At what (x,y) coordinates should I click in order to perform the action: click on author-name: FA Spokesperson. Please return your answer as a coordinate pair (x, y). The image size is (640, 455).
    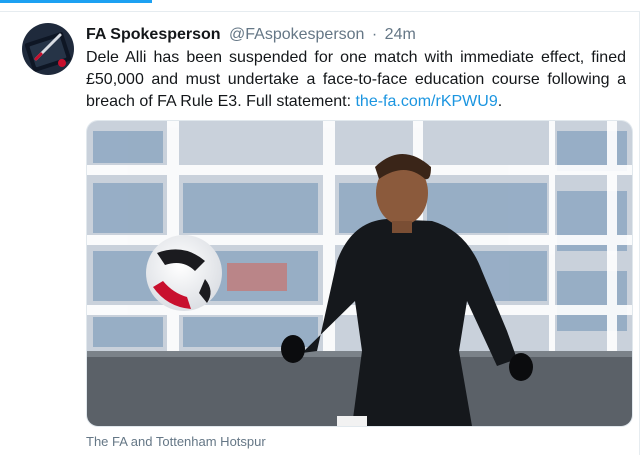
    Looking at the image, I should click on (153, 34).